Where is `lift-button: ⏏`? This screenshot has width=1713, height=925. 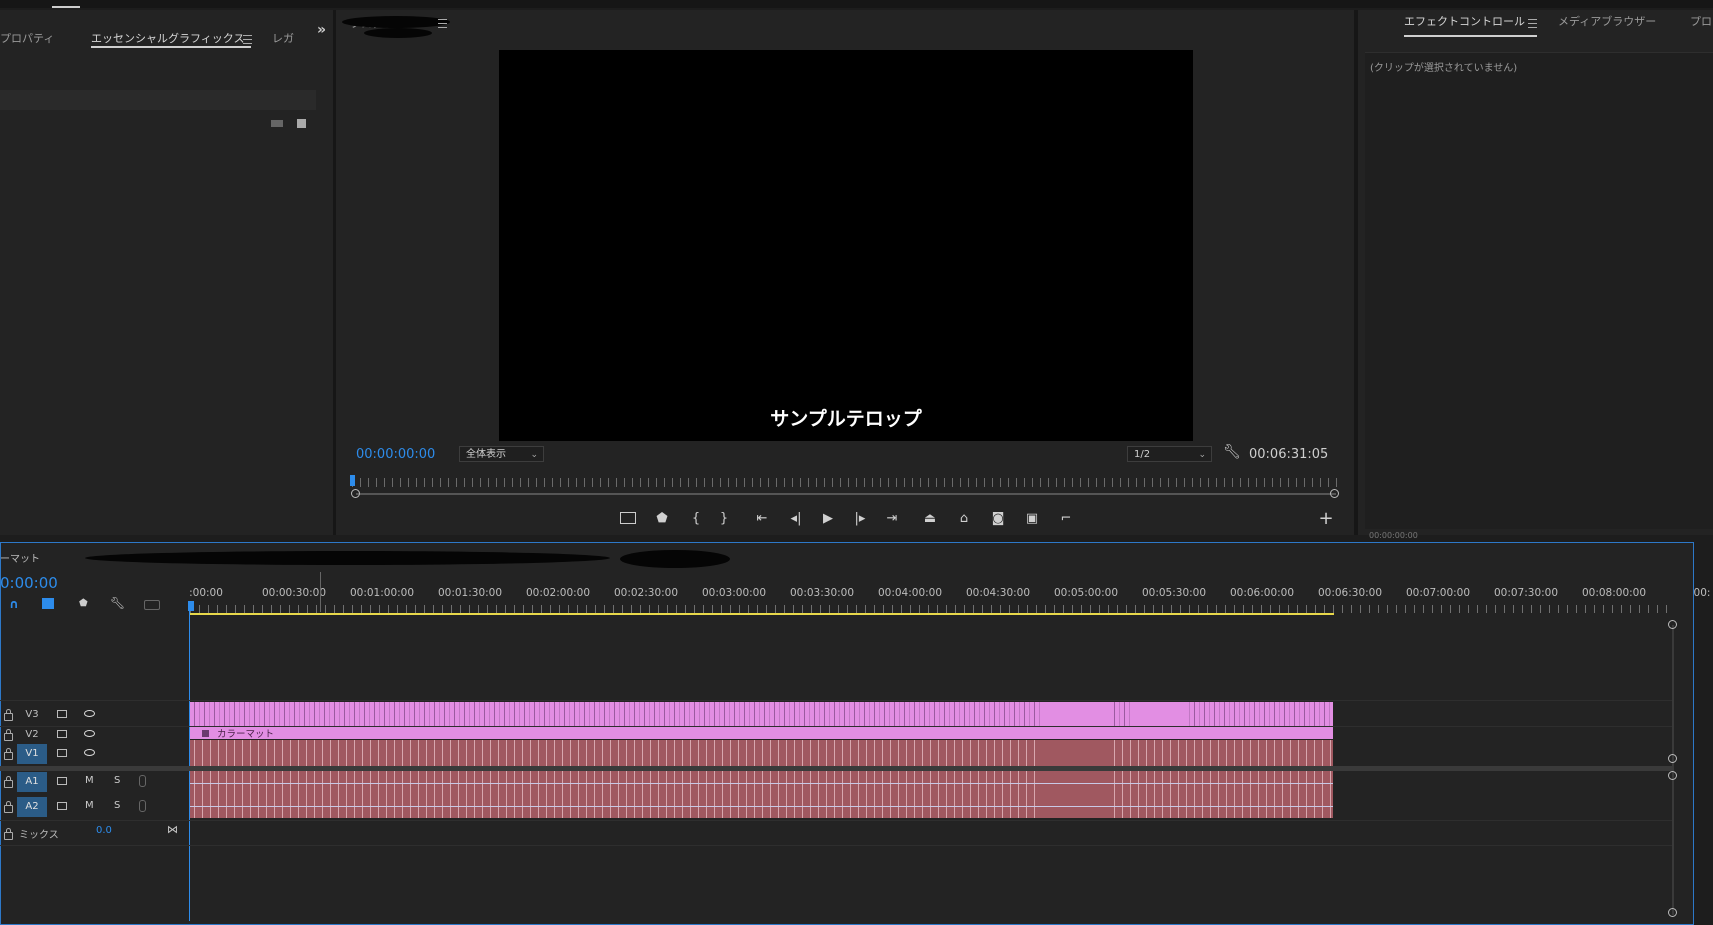 lift-button: ⏏ is located at coordinates (930, 518).